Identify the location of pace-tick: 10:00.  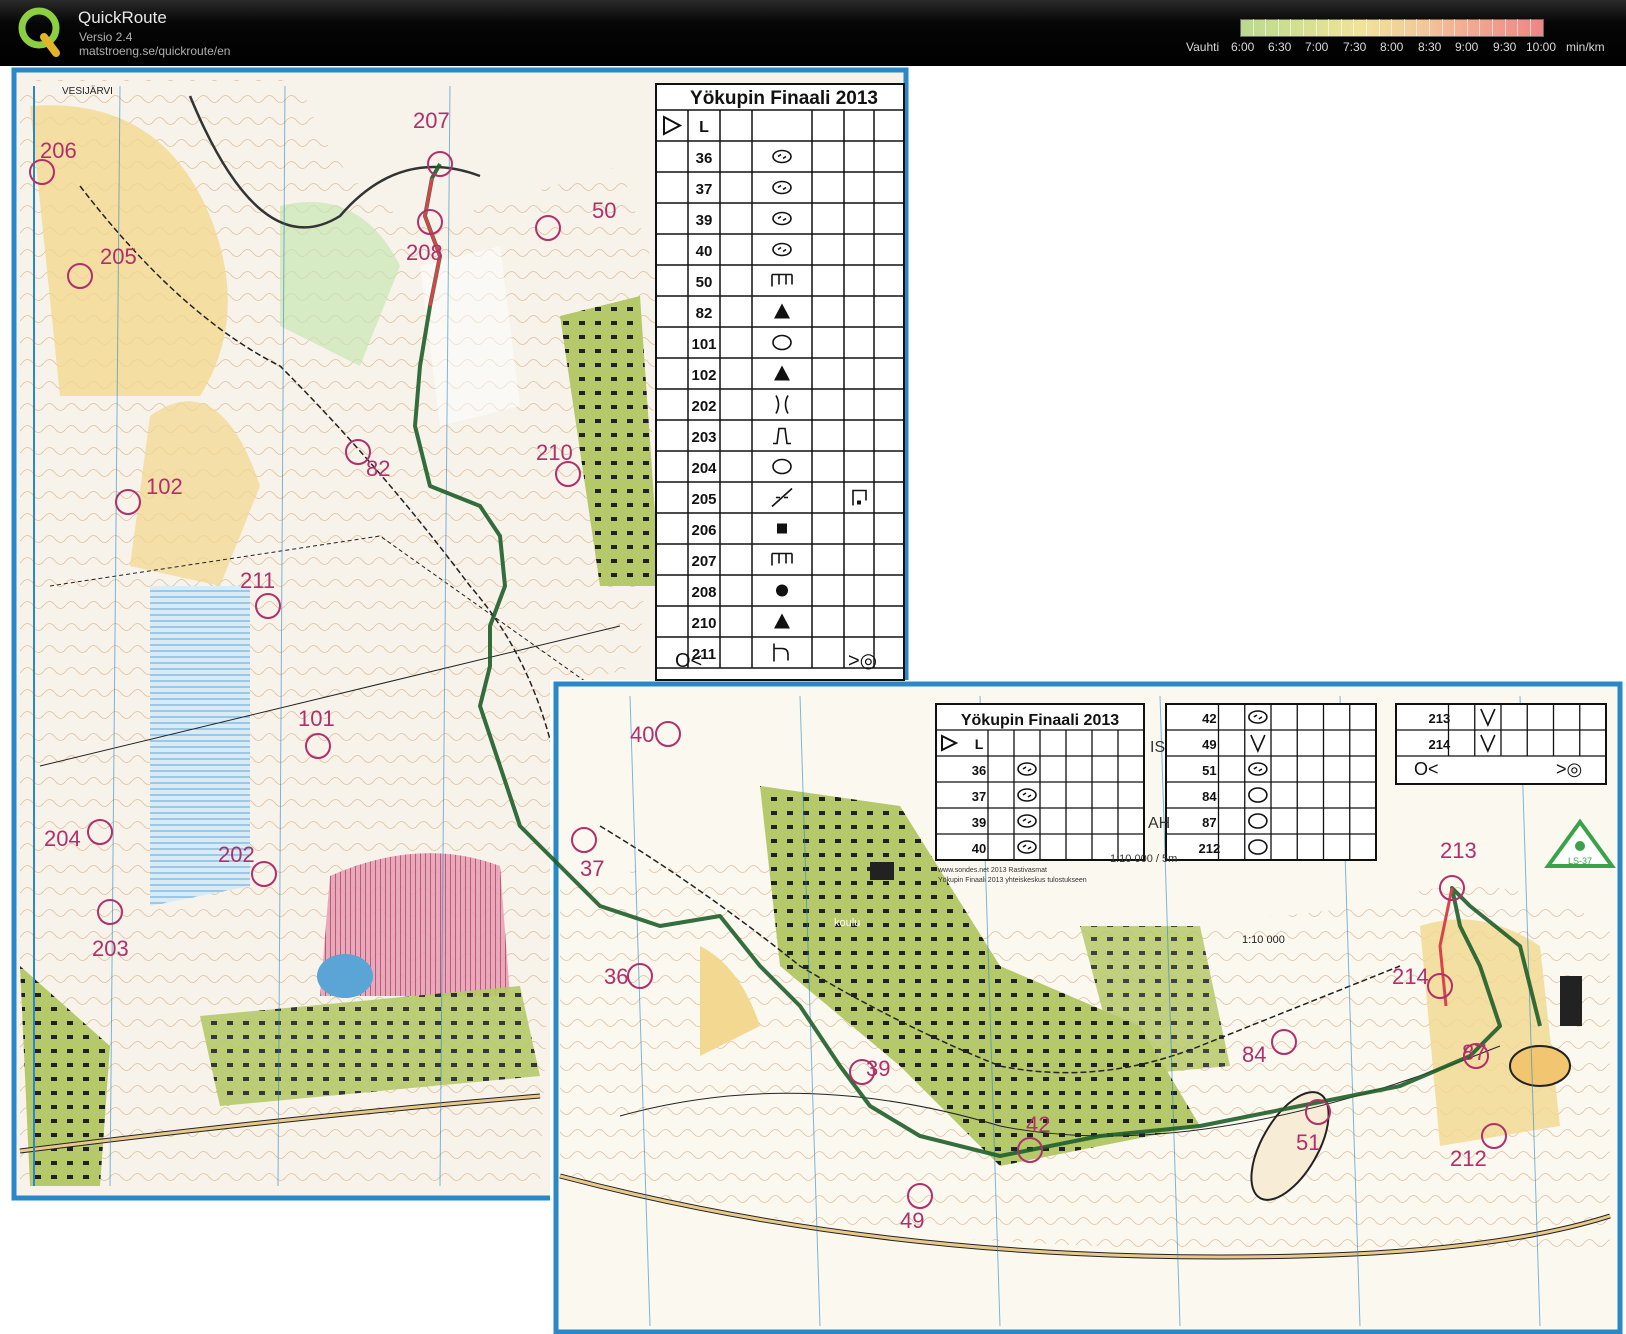
(1541, 47).